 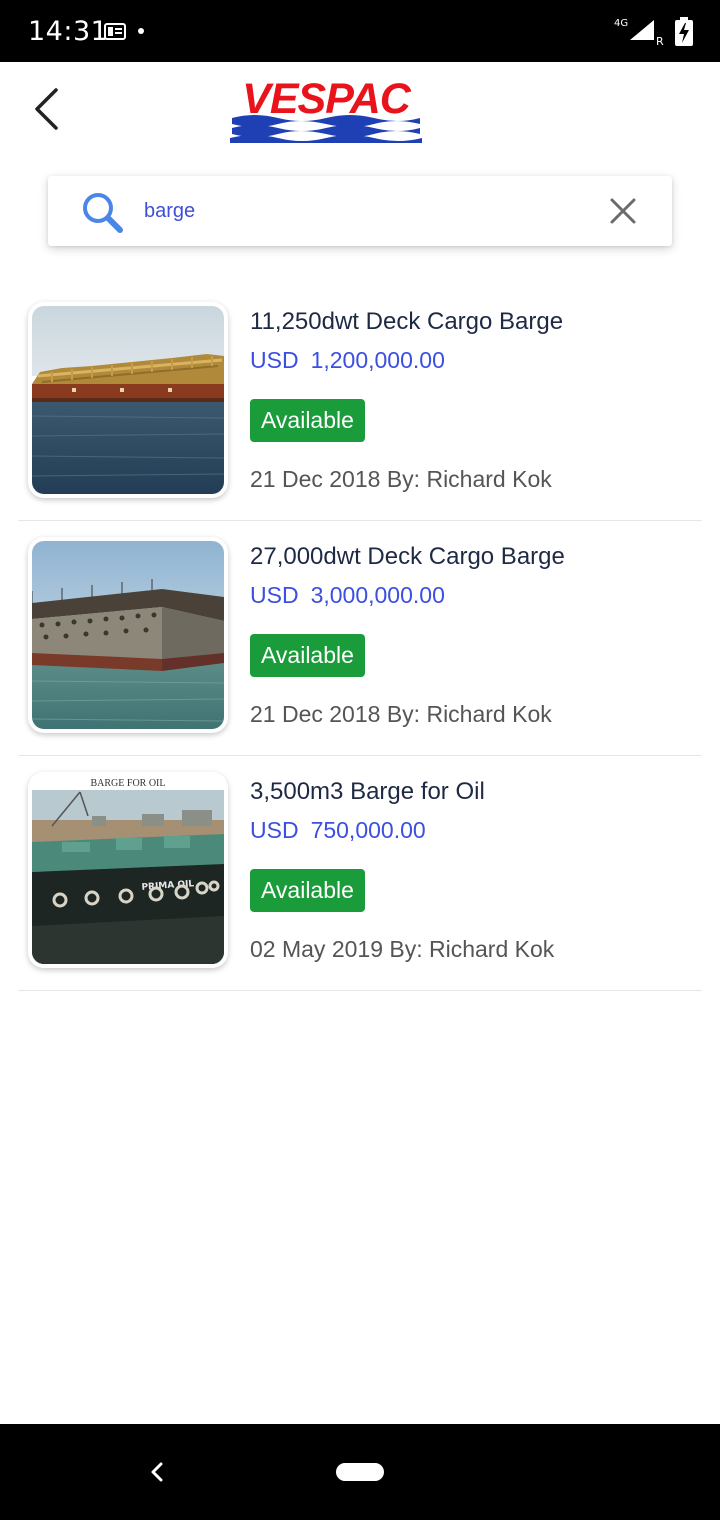 I want to click on listing-date: 02 May 2019, so click(x=316, y=949).